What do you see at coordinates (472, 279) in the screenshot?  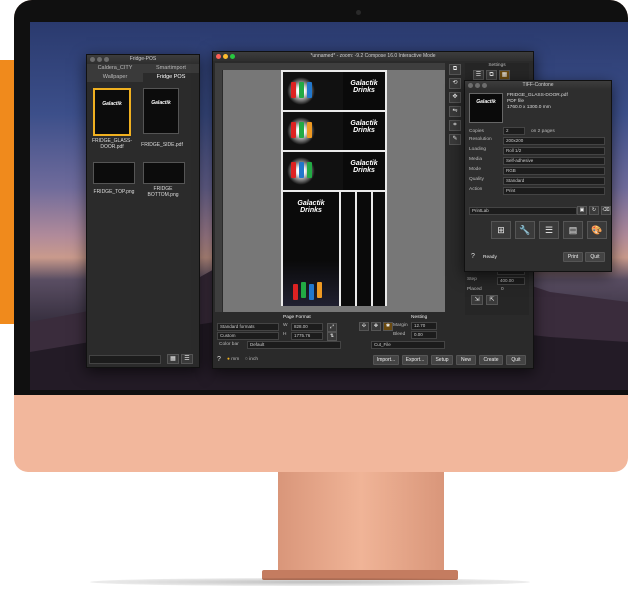 I see `step-label: Step` at bounding box center [472, 279].